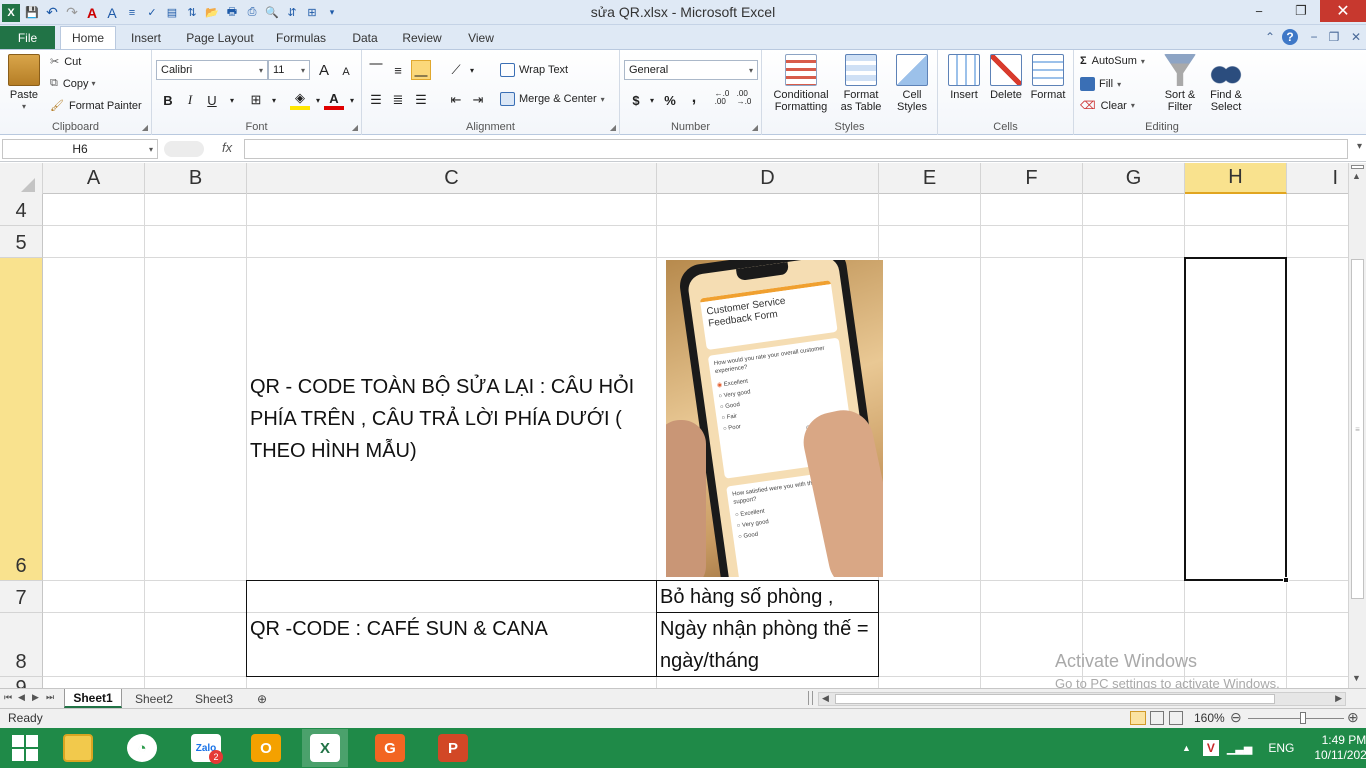 Image resolution: width=1366 pixels, height=768 pixels. I want to click on row-header-5: 5, so click(21, 242).